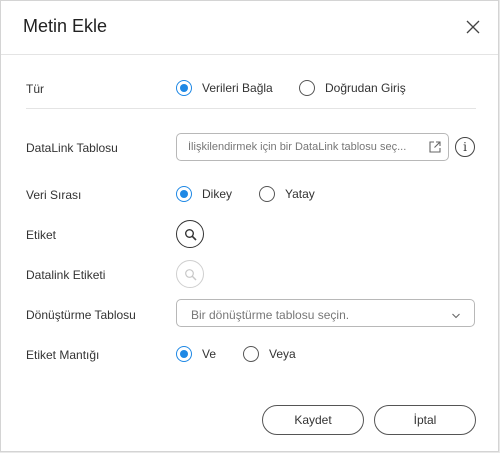  Describe the element at coordinates (251, 108) in the screenshot. I see `divider` at that location.